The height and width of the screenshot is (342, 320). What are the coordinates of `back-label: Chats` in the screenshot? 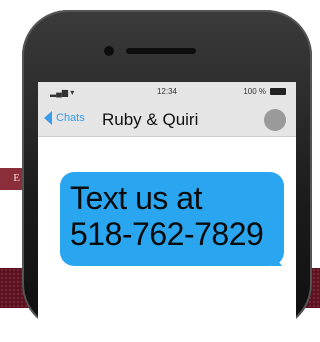 It's located at (70, 118).